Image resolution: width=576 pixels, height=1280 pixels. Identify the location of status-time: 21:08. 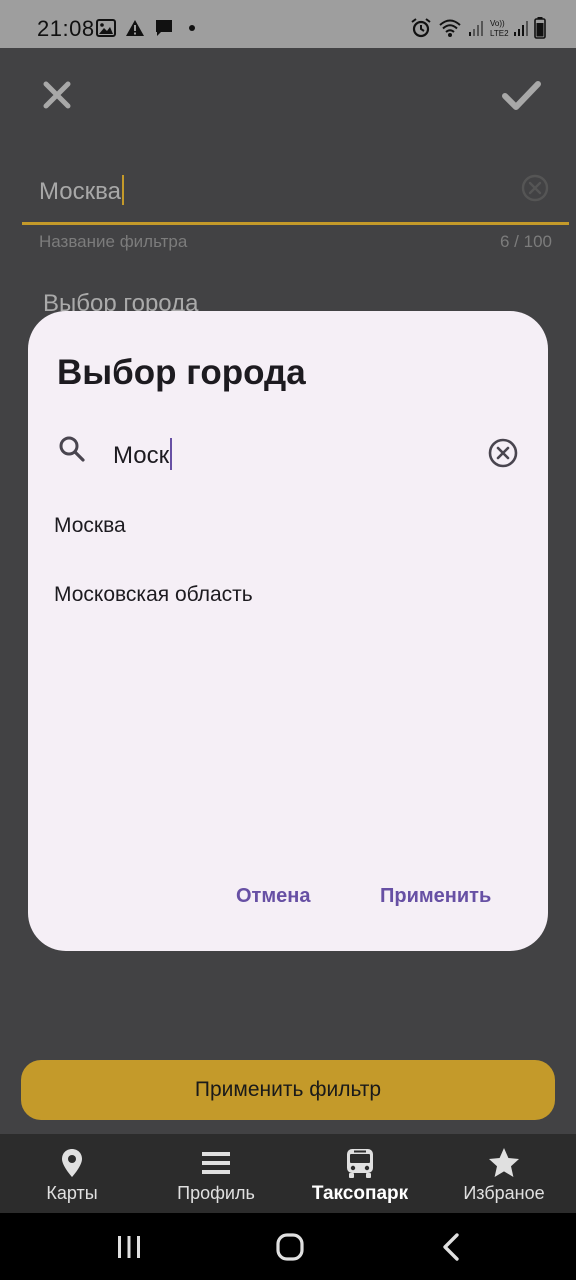
(66, 28).